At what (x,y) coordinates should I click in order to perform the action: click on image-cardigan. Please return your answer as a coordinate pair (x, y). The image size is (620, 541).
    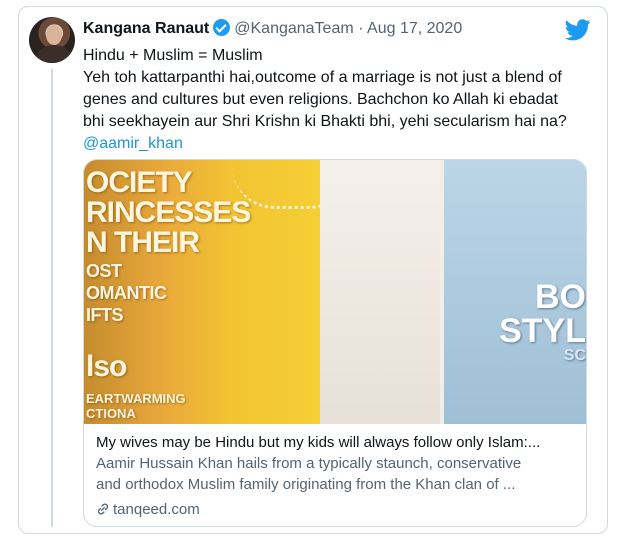
    Looking at the image, I should click on (380, 292).